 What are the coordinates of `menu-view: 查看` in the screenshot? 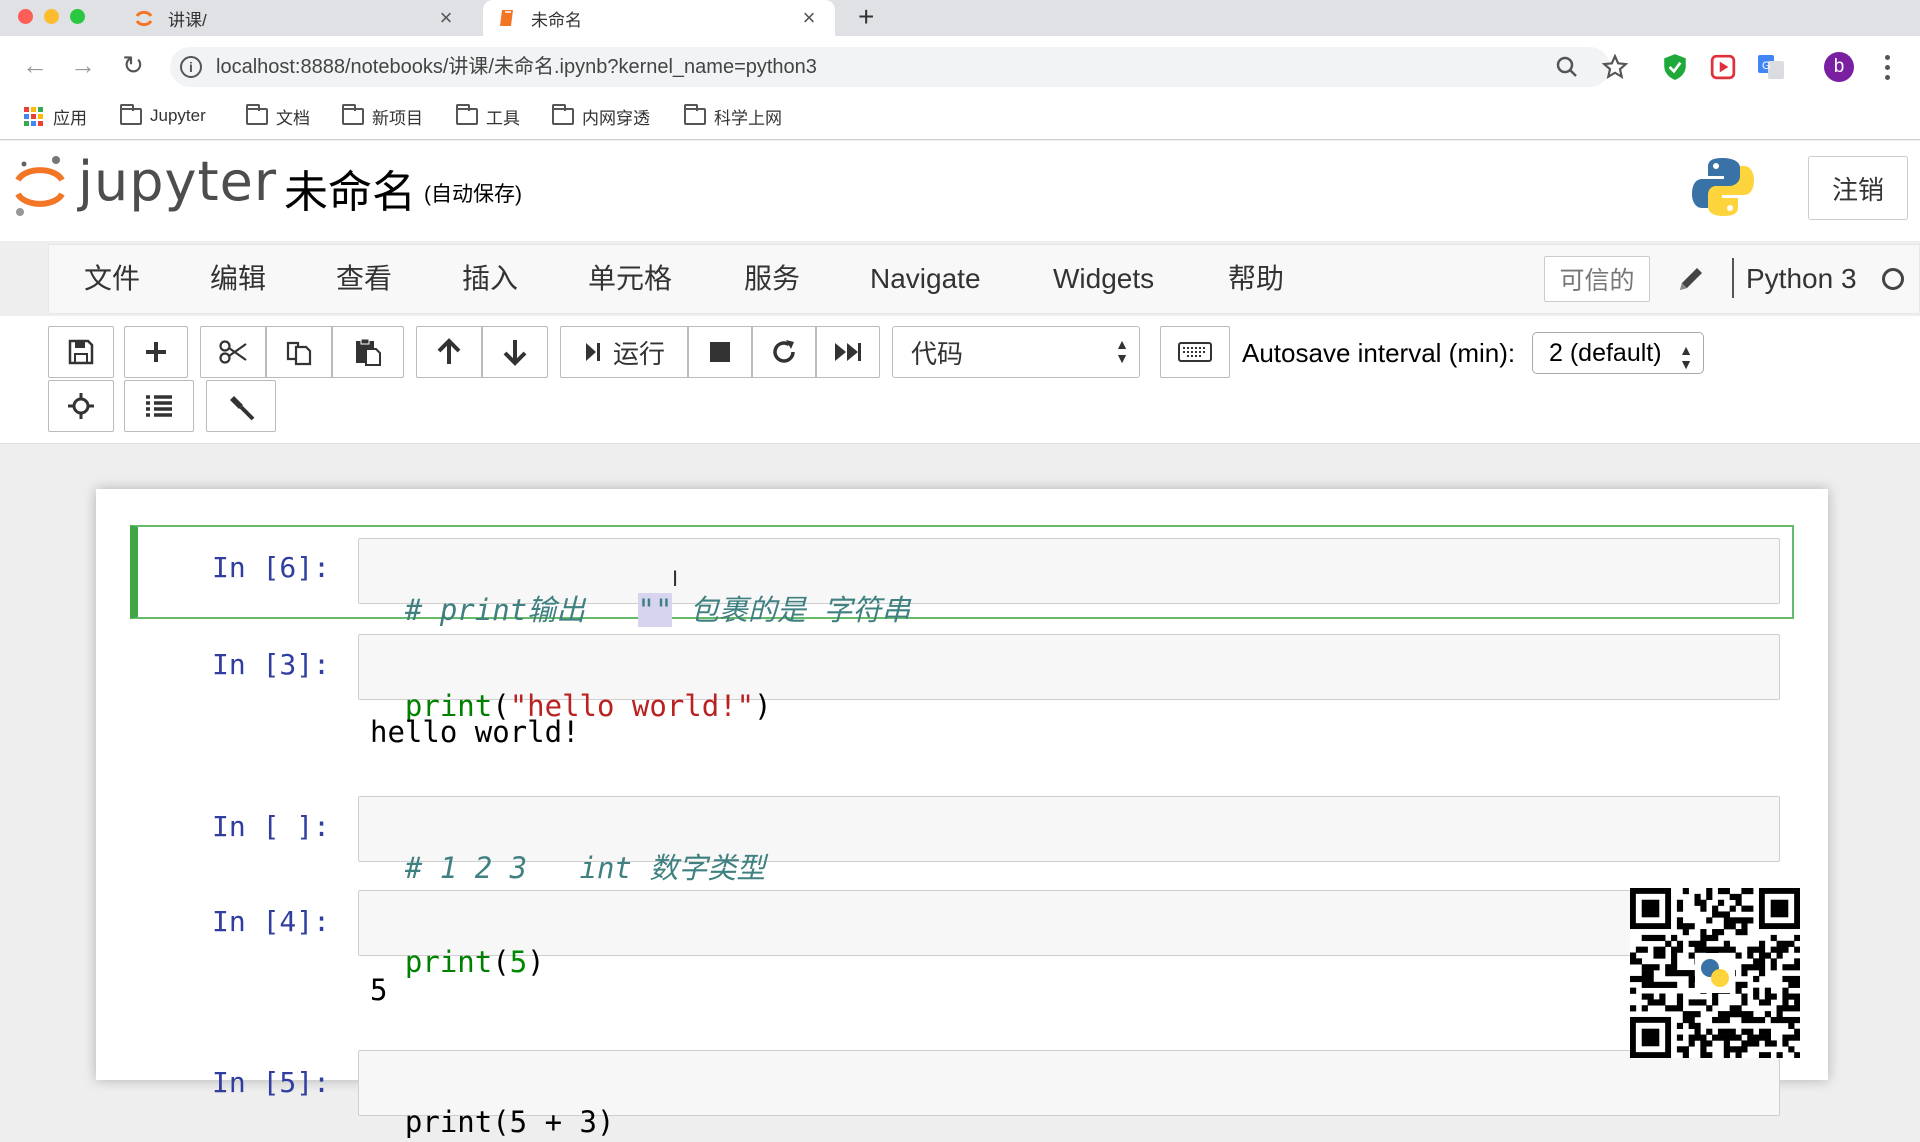 It's located at (364, 279).